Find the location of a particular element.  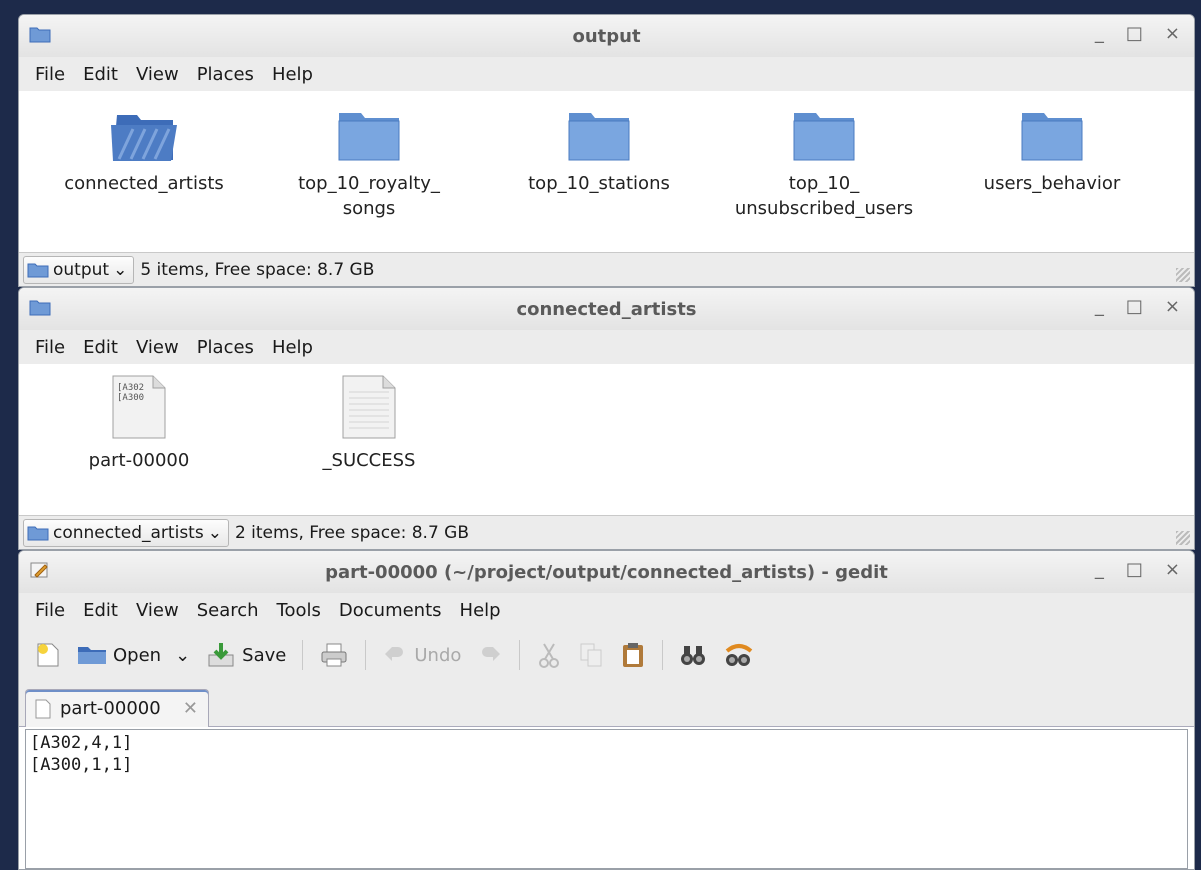

find-replace-button is located at coordinates (739, 655).